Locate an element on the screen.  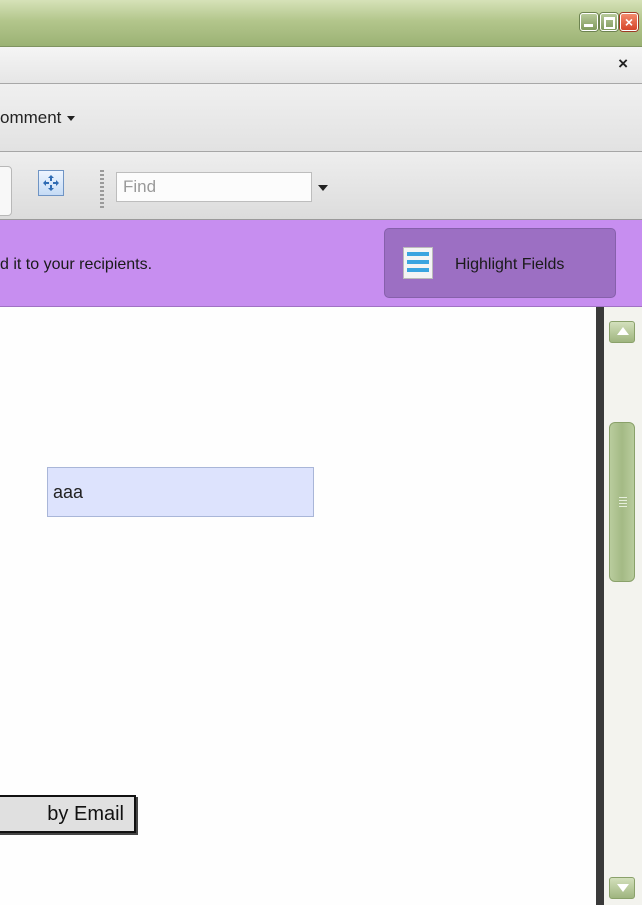
grip-icon is located at coordinates (623, 502).